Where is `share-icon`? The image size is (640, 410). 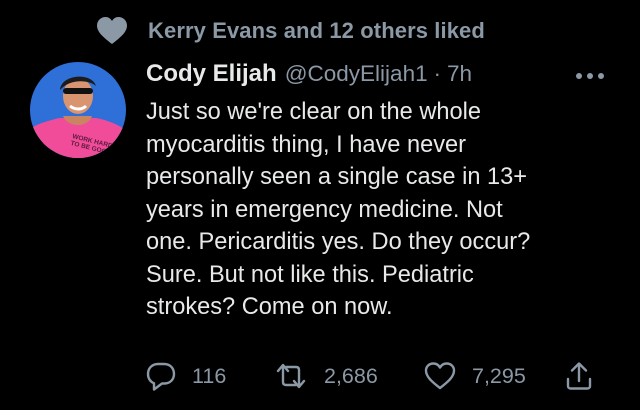
share-icon is located at coordinates (579, 376).